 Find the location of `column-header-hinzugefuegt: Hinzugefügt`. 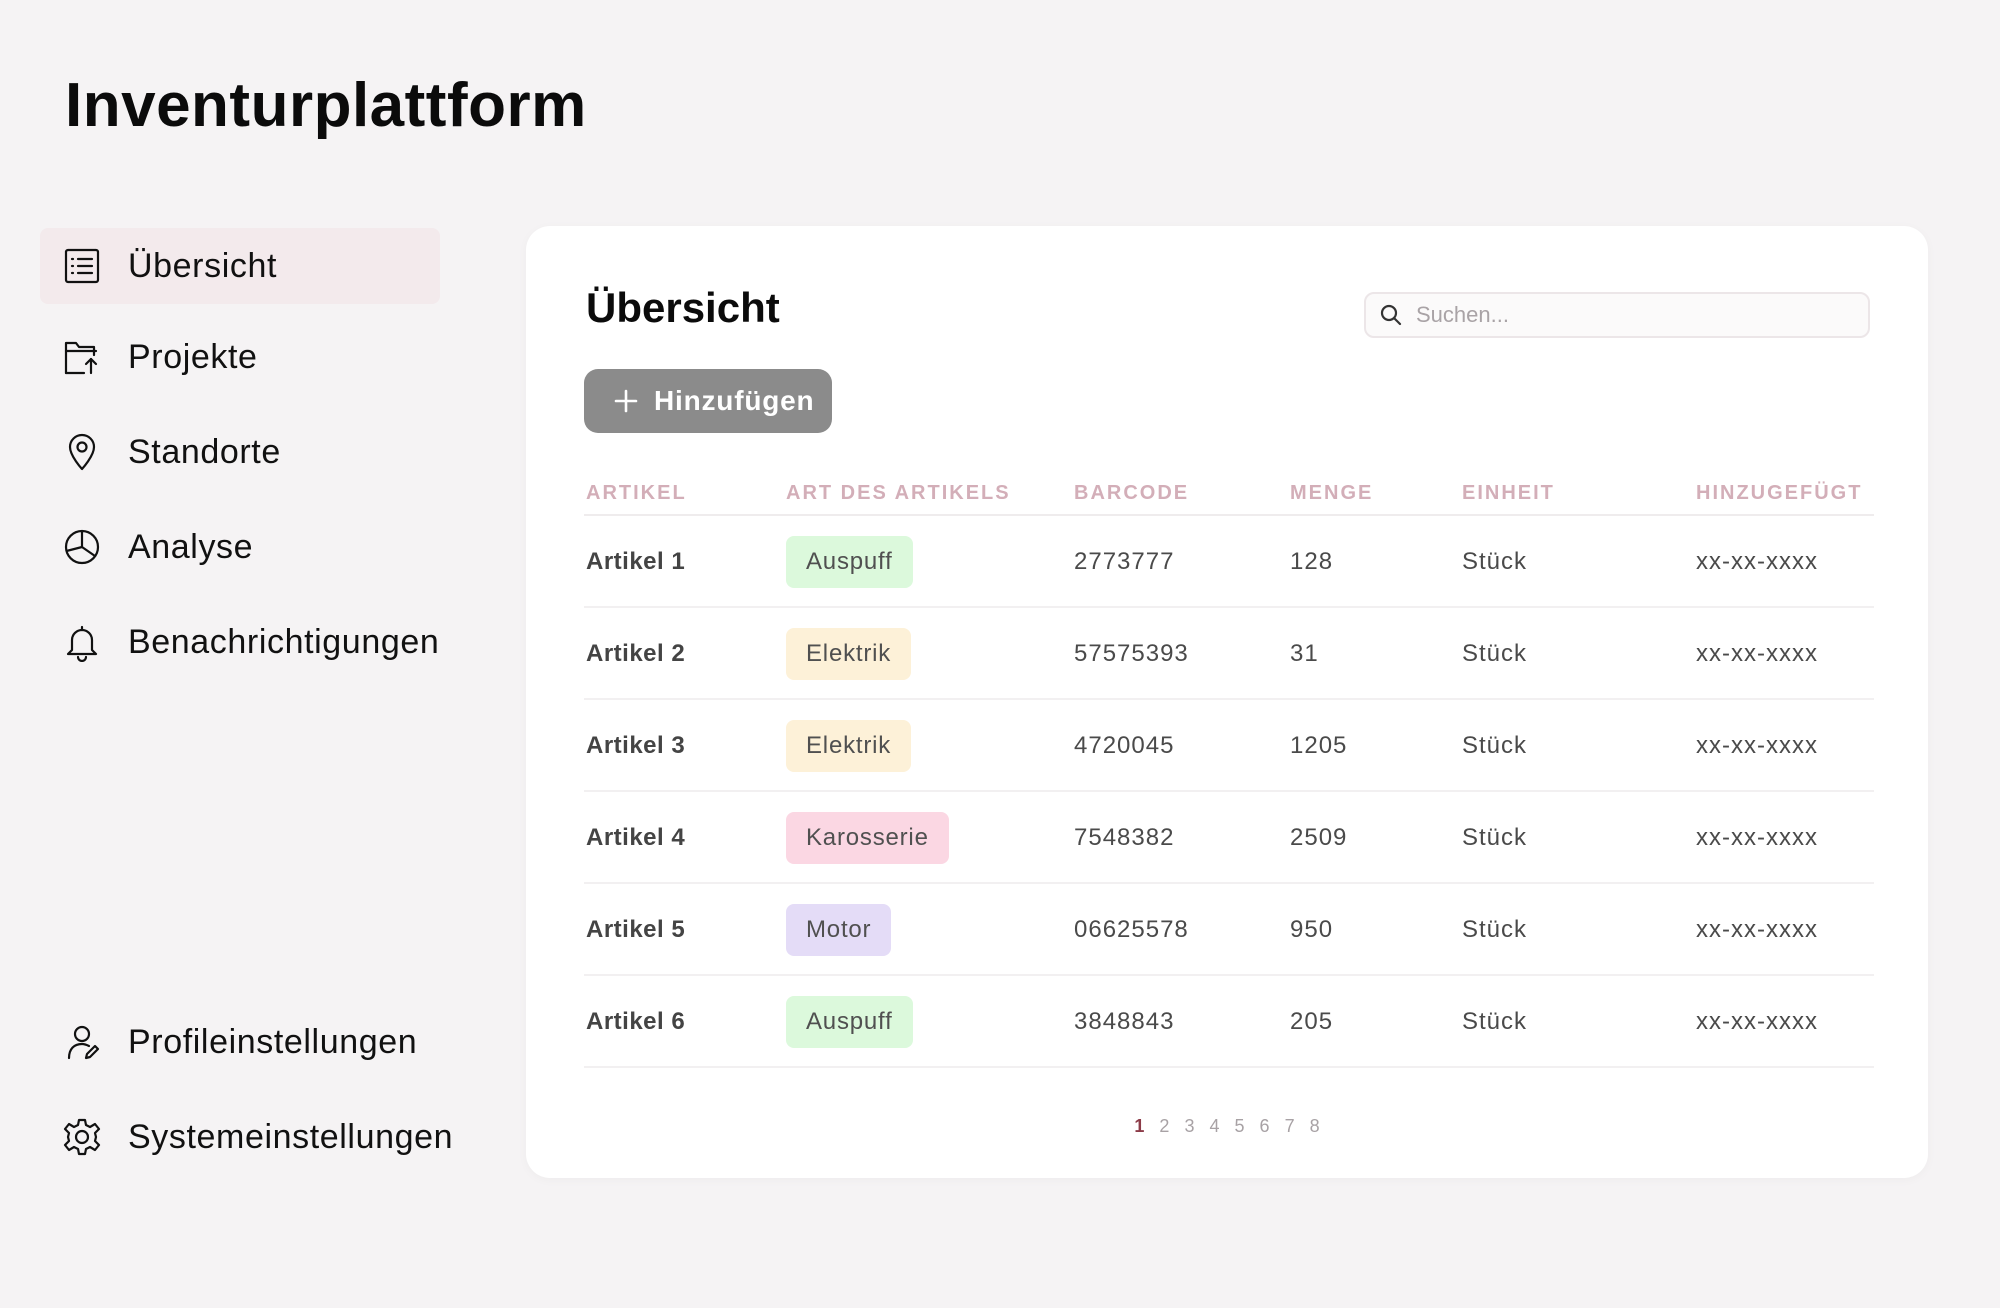

column-header-hinzugefuegt: Hinzugefügt is located at coordinates (1779, 493).